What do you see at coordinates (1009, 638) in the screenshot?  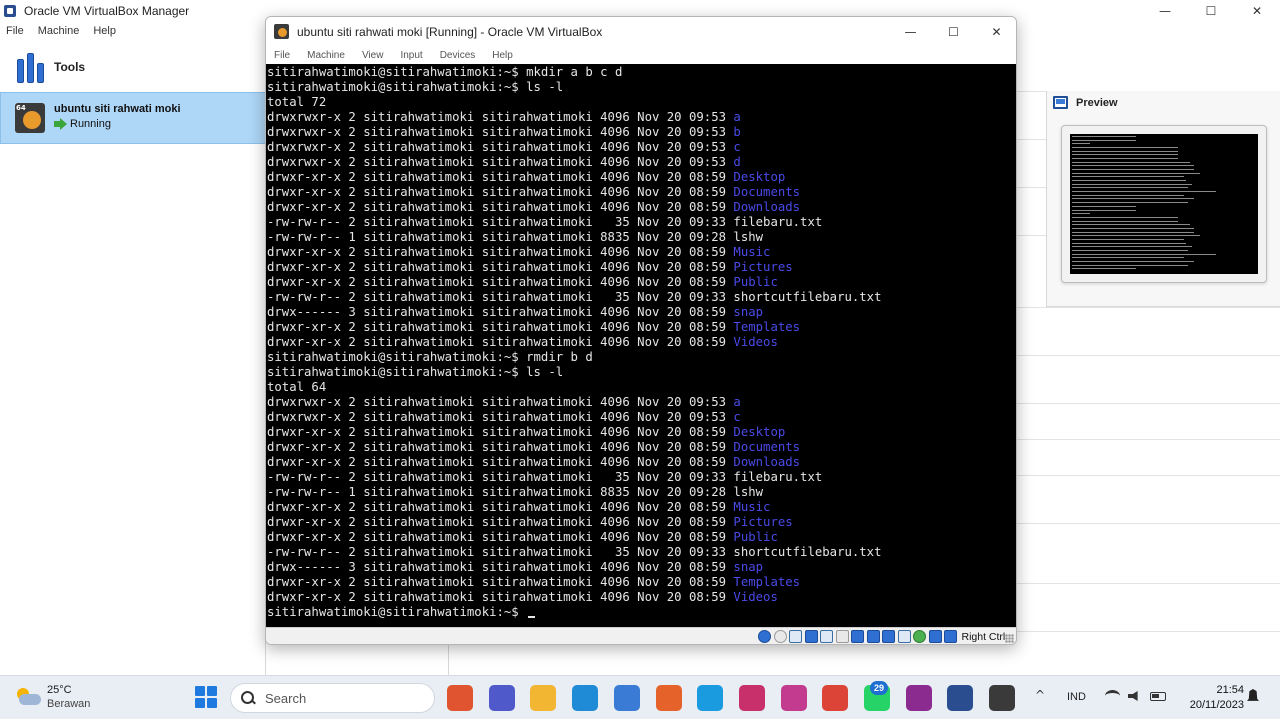 I see `resize-grip` at bounding box center [1009, 638].